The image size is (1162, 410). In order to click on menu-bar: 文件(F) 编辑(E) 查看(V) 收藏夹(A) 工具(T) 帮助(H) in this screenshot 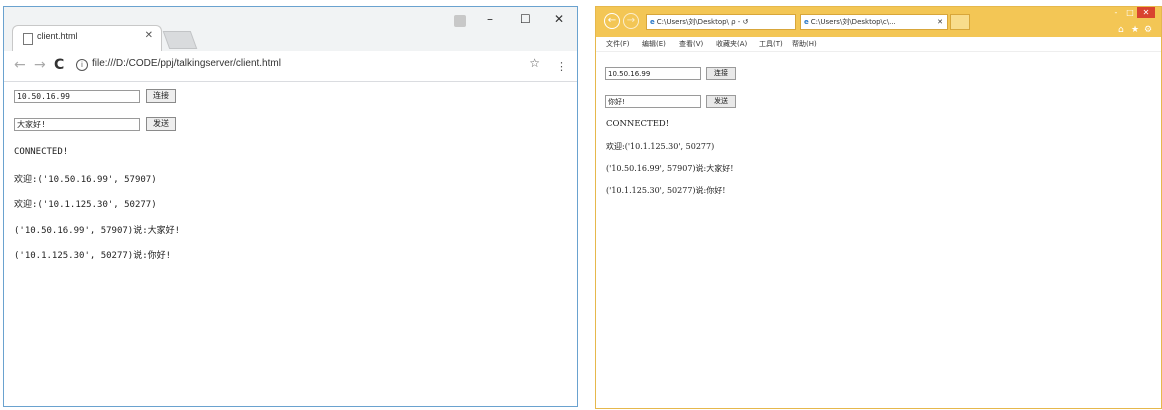, I will do `click(878, 44)`.